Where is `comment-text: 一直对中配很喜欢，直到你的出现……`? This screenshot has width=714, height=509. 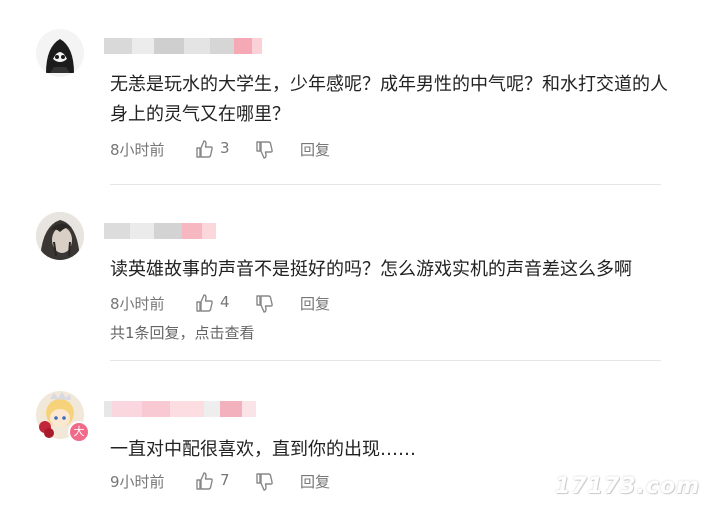 comment-text: 一直对中配很喜欢，直到你的出现…… is located at coordinates (263, 449).